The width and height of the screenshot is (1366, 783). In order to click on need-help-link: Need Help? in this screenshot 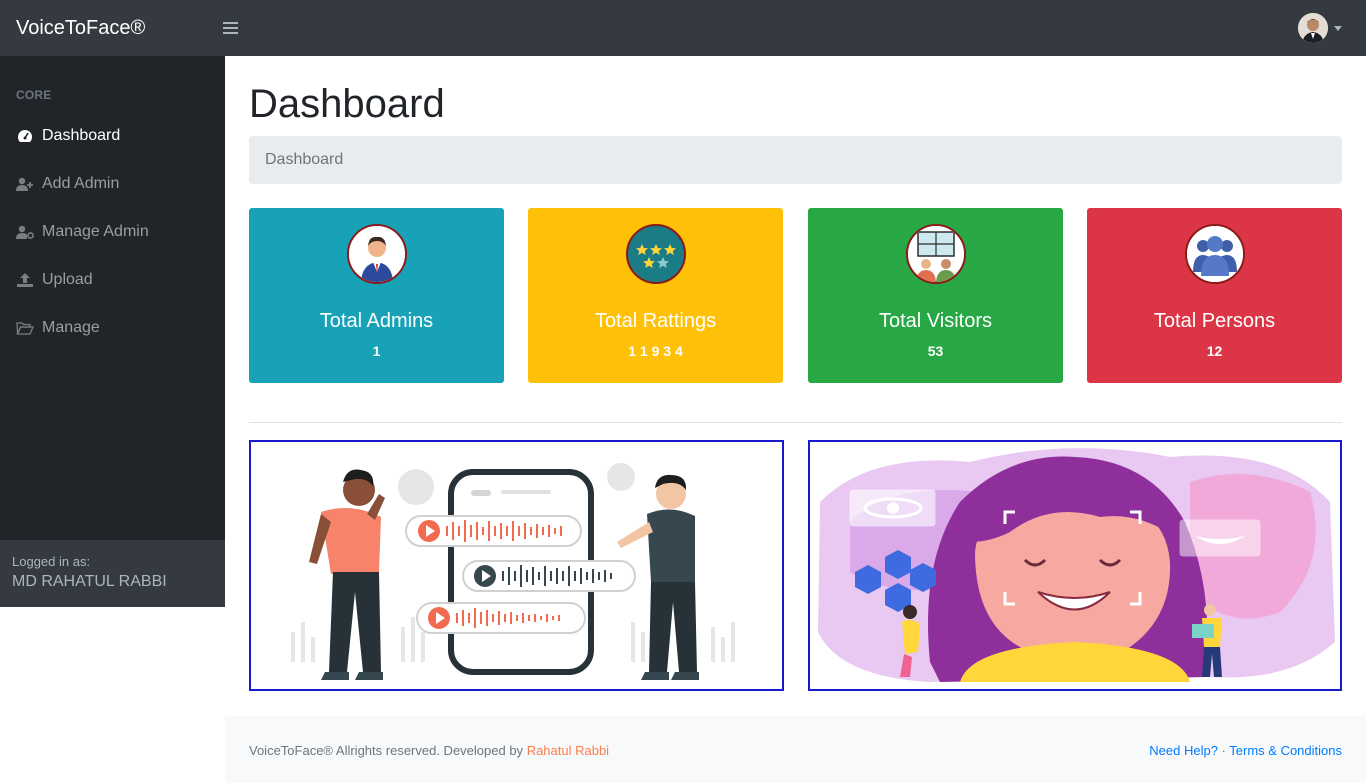, I will do `click(1183, 750)`.